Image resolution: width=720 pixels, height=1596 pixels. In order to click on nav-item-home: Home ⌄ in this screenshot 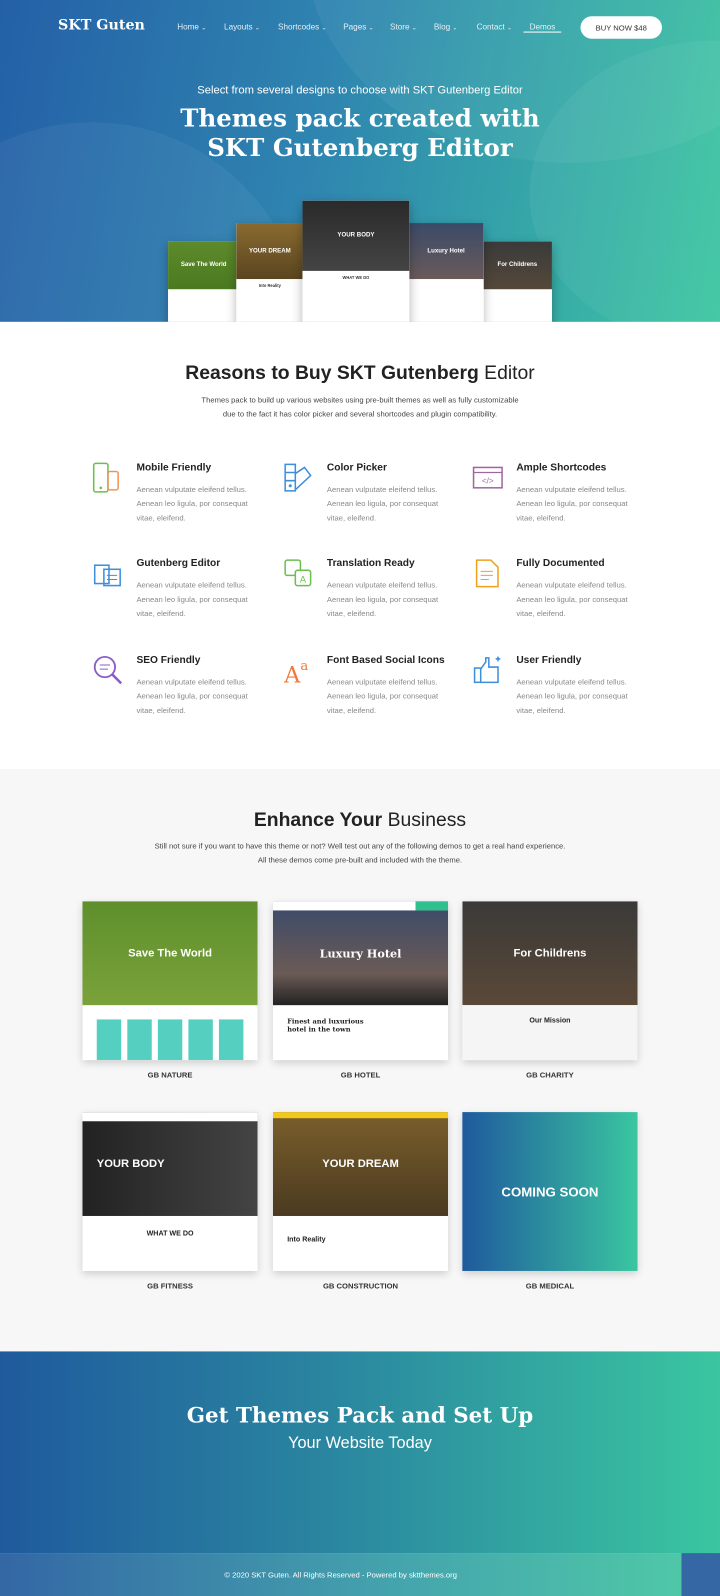, I will do `click(191, 26)`.